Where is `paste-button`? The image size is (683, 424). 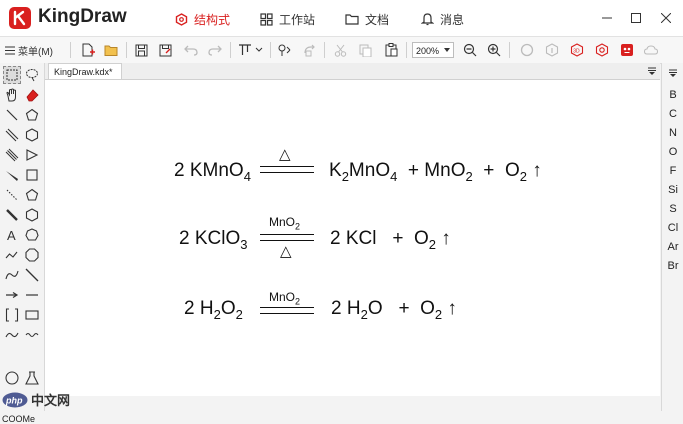 paste-button is located at coordinates (391, 50).